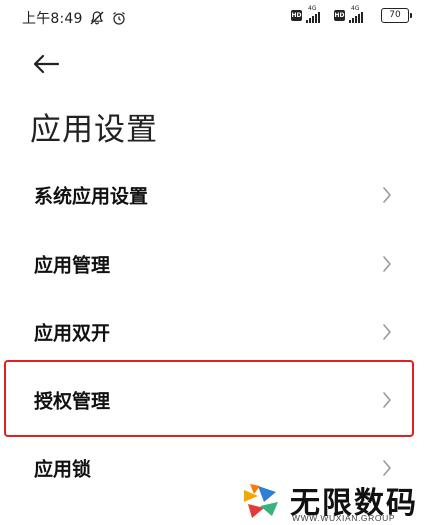  What do you see at coordinates (94, 130) in the screenshot?
I see `page-title: 应用设置` at bounding box center [94, 130].